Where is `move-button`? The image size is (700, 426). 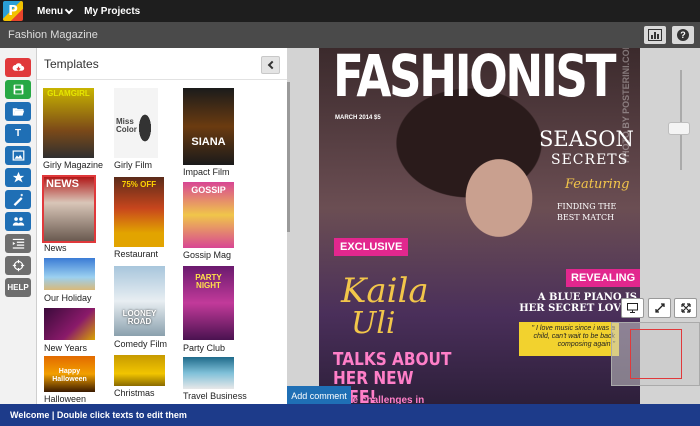 move-button is located at coordinates (18, 265).